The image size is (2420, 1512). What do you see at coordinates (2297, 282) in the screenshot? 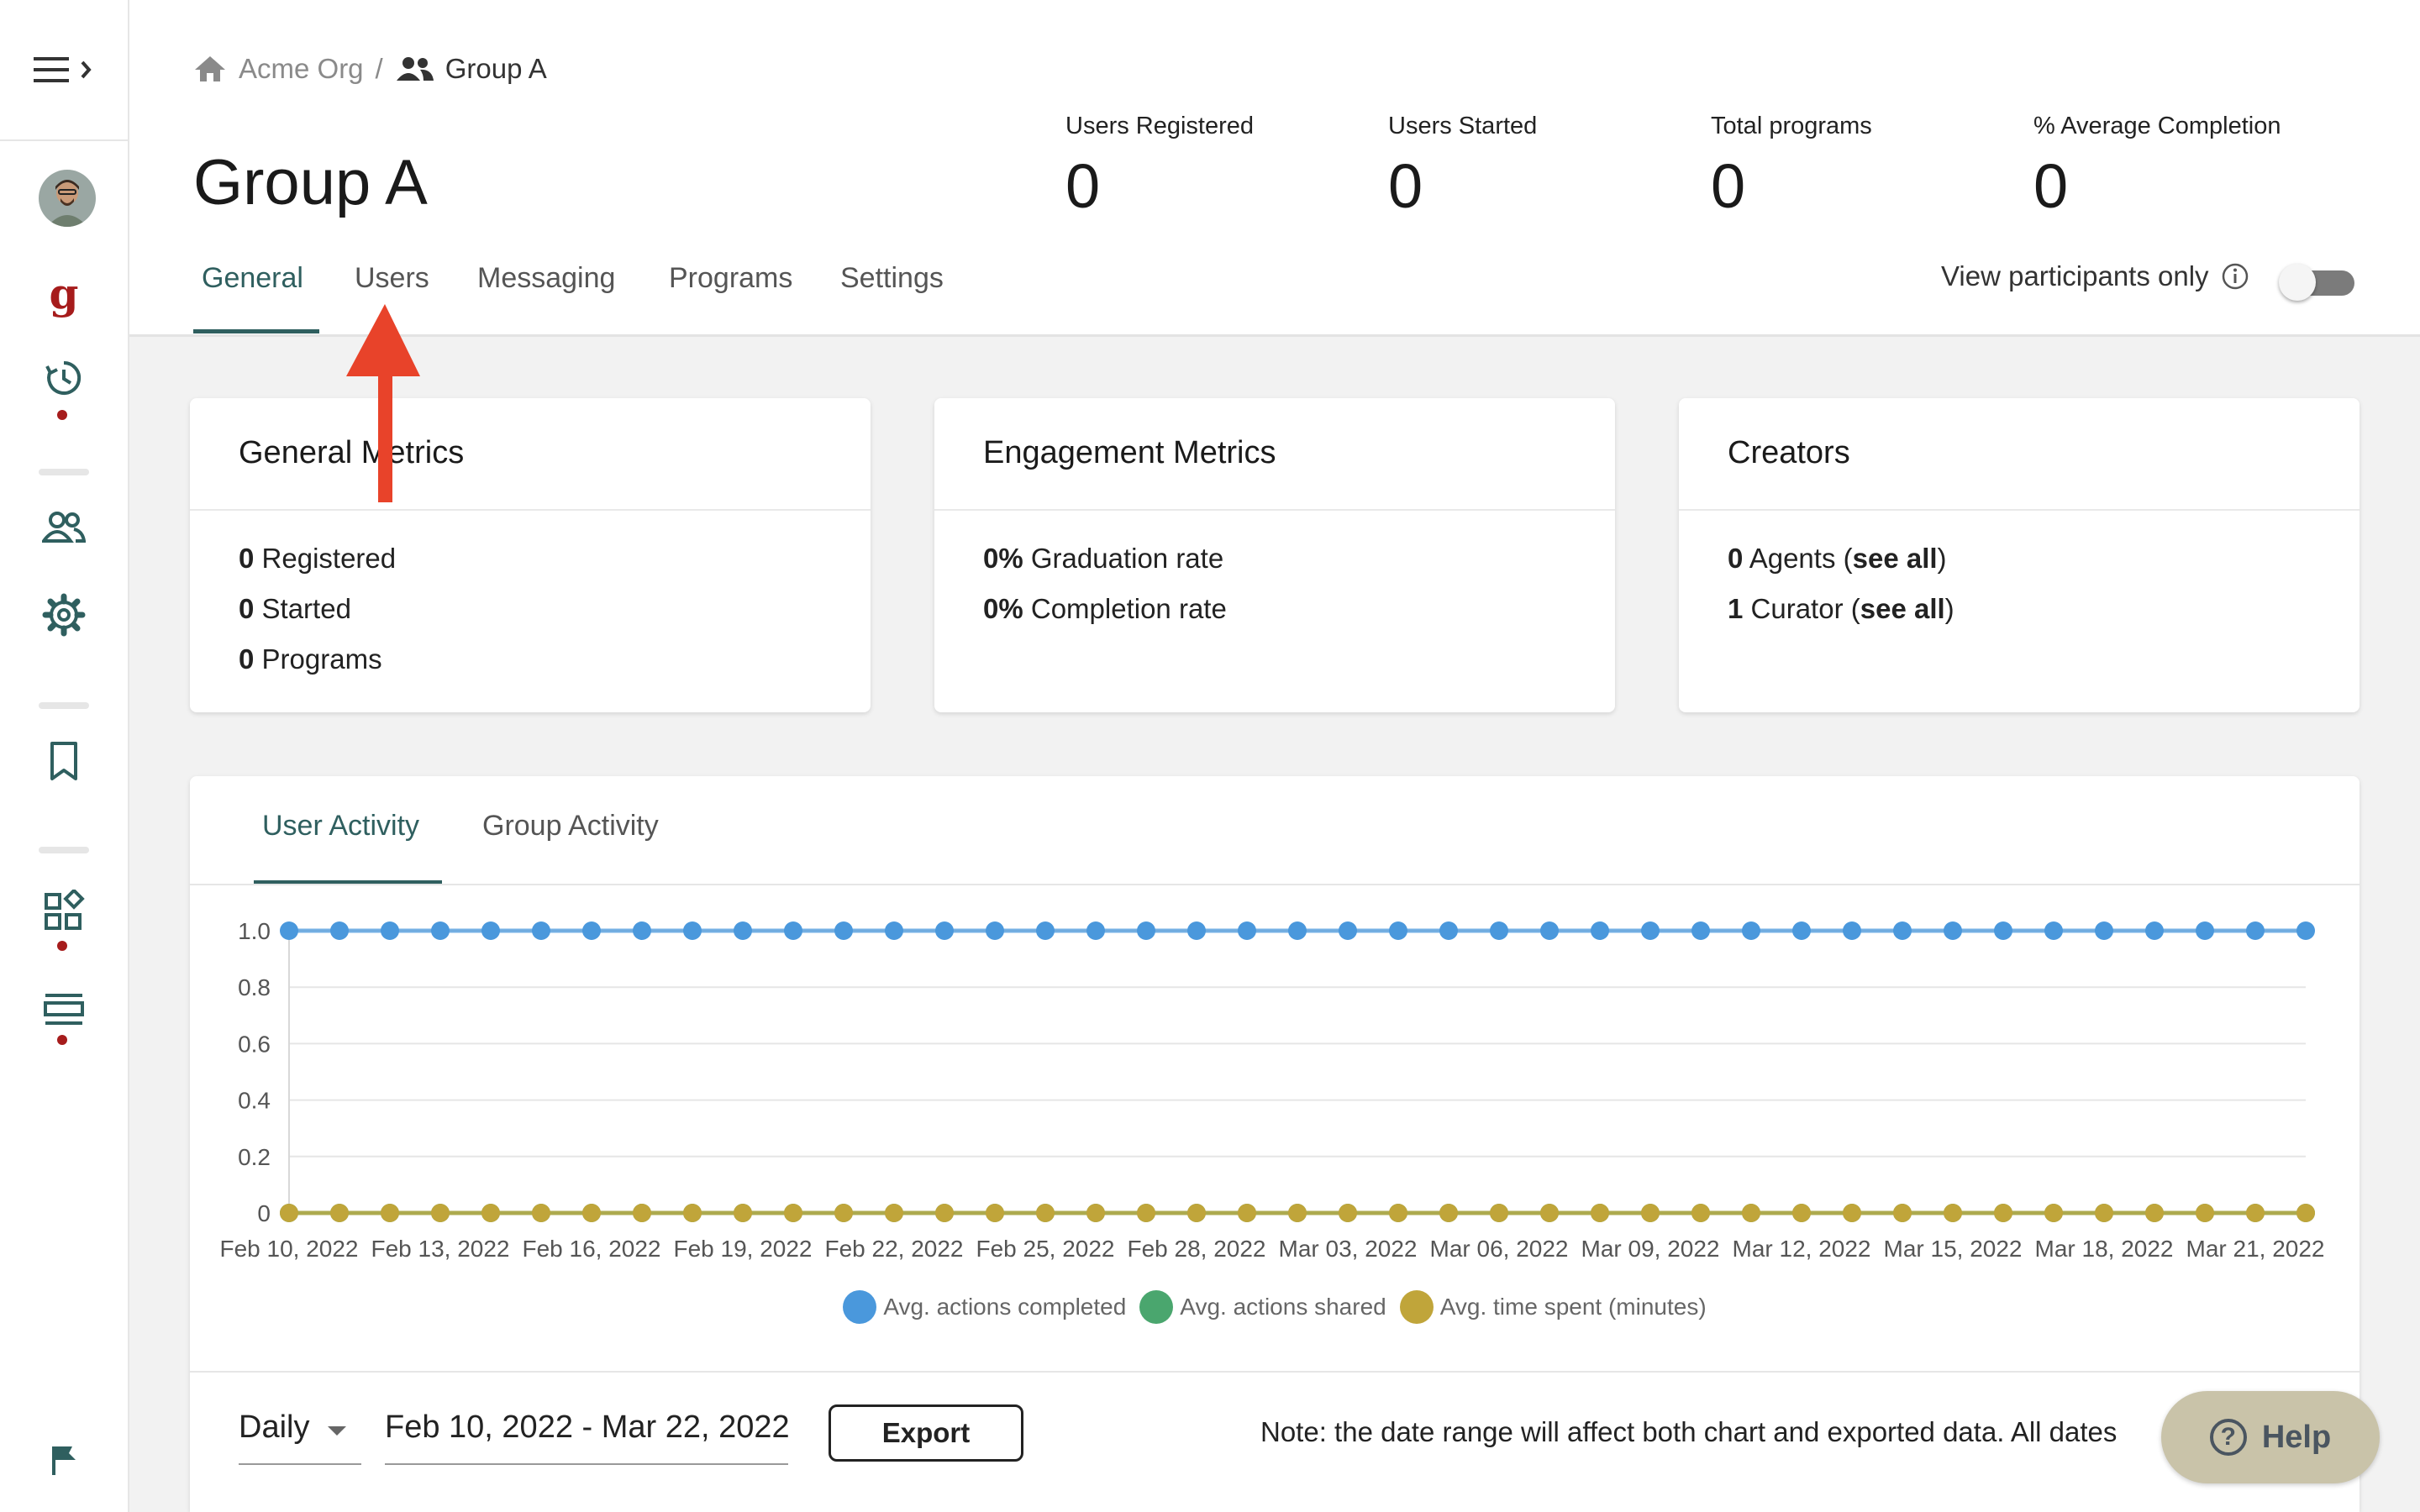
I see `toggle-knob` at bounding box center [2297, 282].